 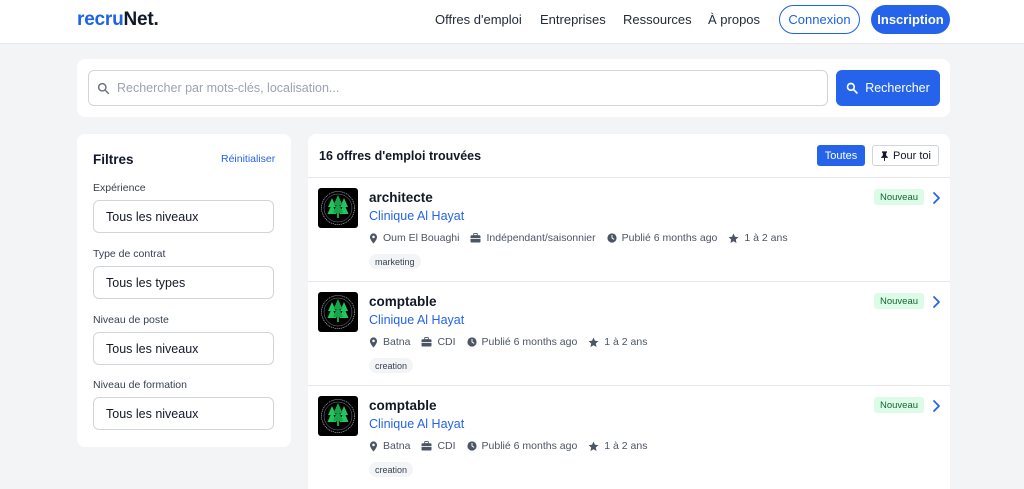 What do you see at coordinates (841, 155) in the screenshot?
I see `tab-all: Toutes` at bounding box center [841, 155].